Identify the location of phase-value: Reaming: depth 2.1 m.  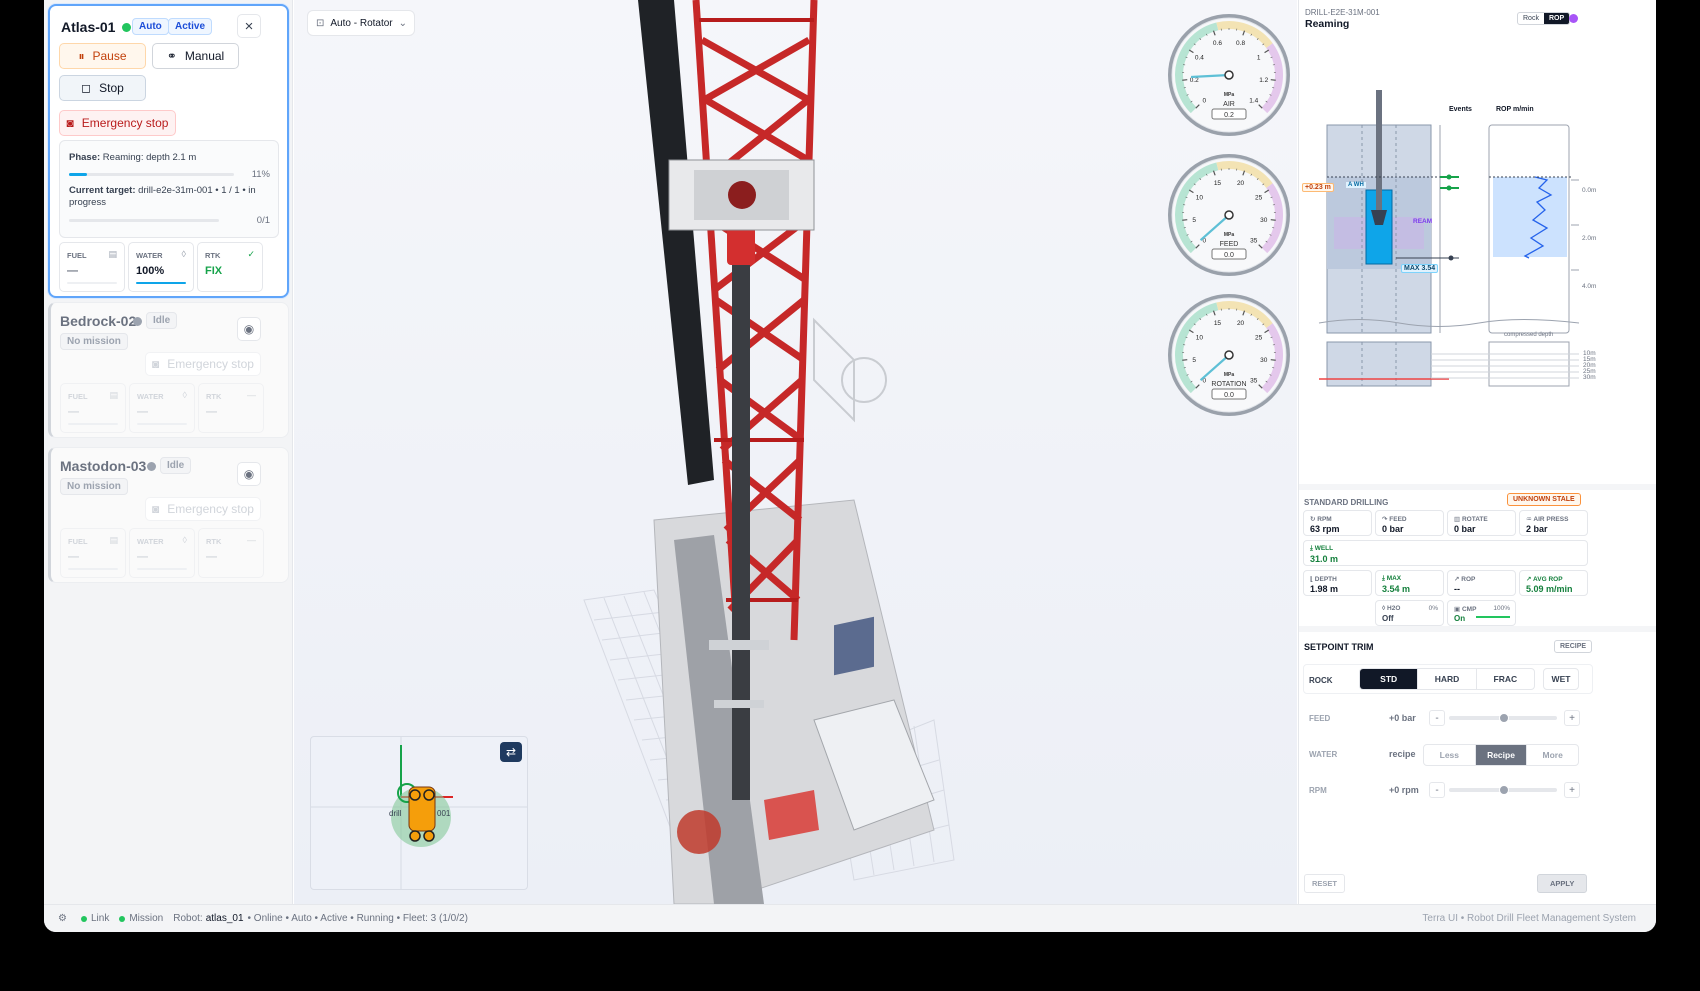
(149, 157).